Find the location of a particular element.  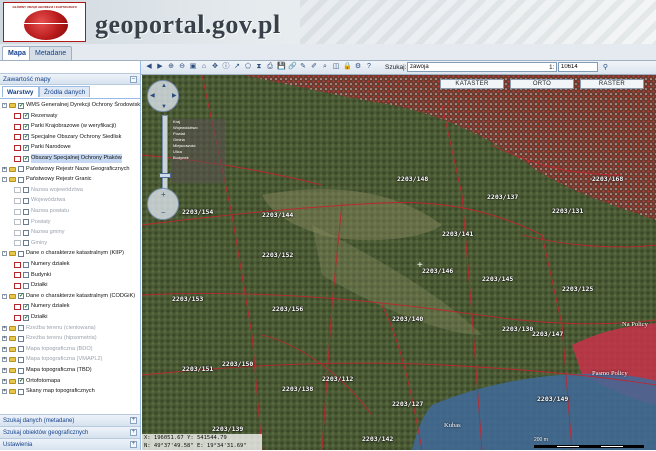

tab-metadane: Metadane is located at coordinates (51, 53).